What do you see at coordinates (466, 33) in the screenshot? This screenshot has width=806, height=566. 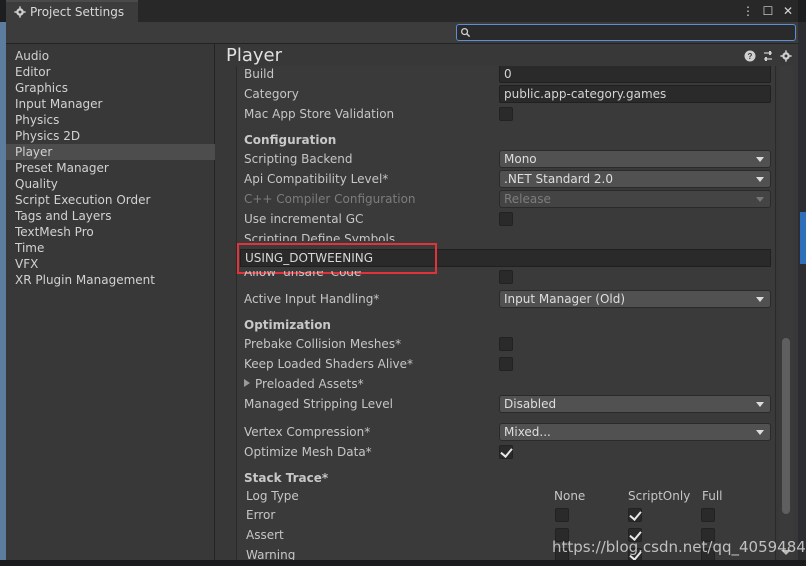 I see `search-icon` at bounding box center [466, 33].